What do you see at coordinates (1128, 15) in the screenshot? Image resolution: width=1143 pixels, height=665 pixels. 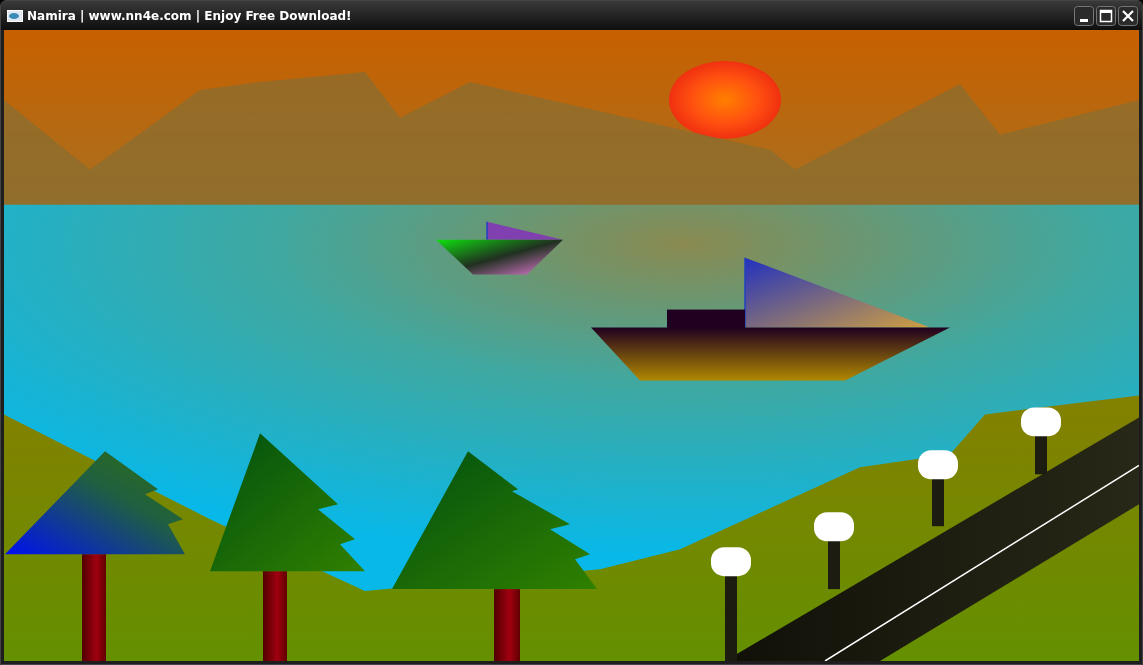 I see `close-icon` at bounding box center [1128, 15].